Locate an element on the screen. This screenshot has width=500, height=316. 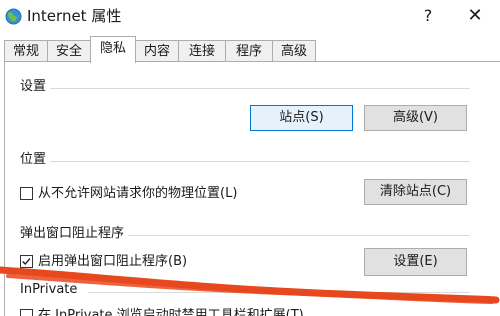
location-checkbox-row: 从不允许网站请求你的物理位置(L) is located at coordinates (180, 194).